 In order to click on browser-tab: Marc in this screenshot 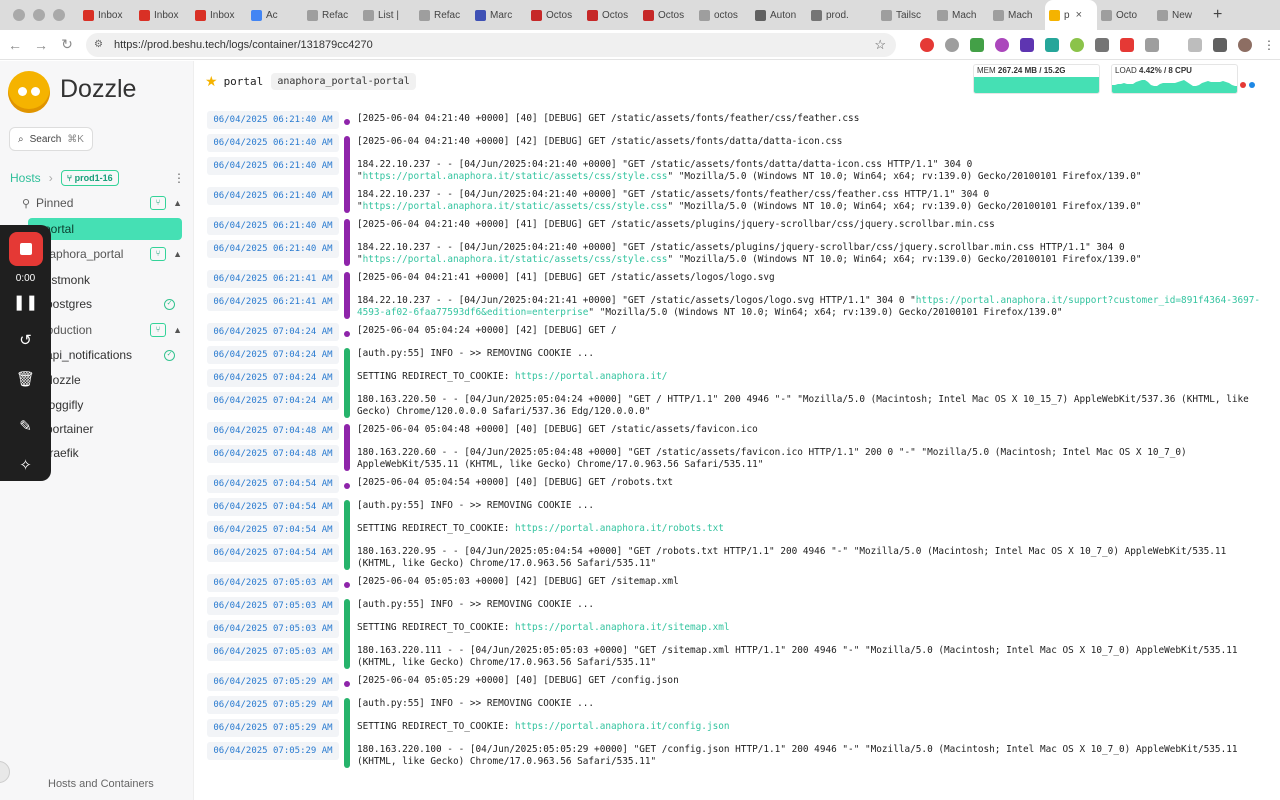, I will do `click(499, 15)`.